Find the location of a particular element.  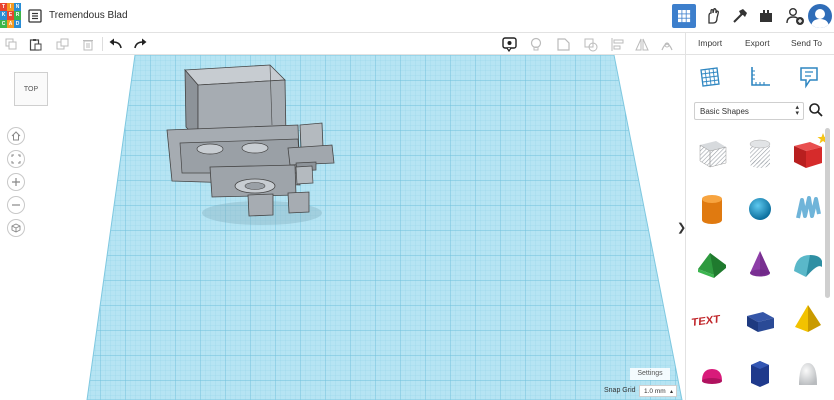

minus-icon is located at coordinates (16, 205).